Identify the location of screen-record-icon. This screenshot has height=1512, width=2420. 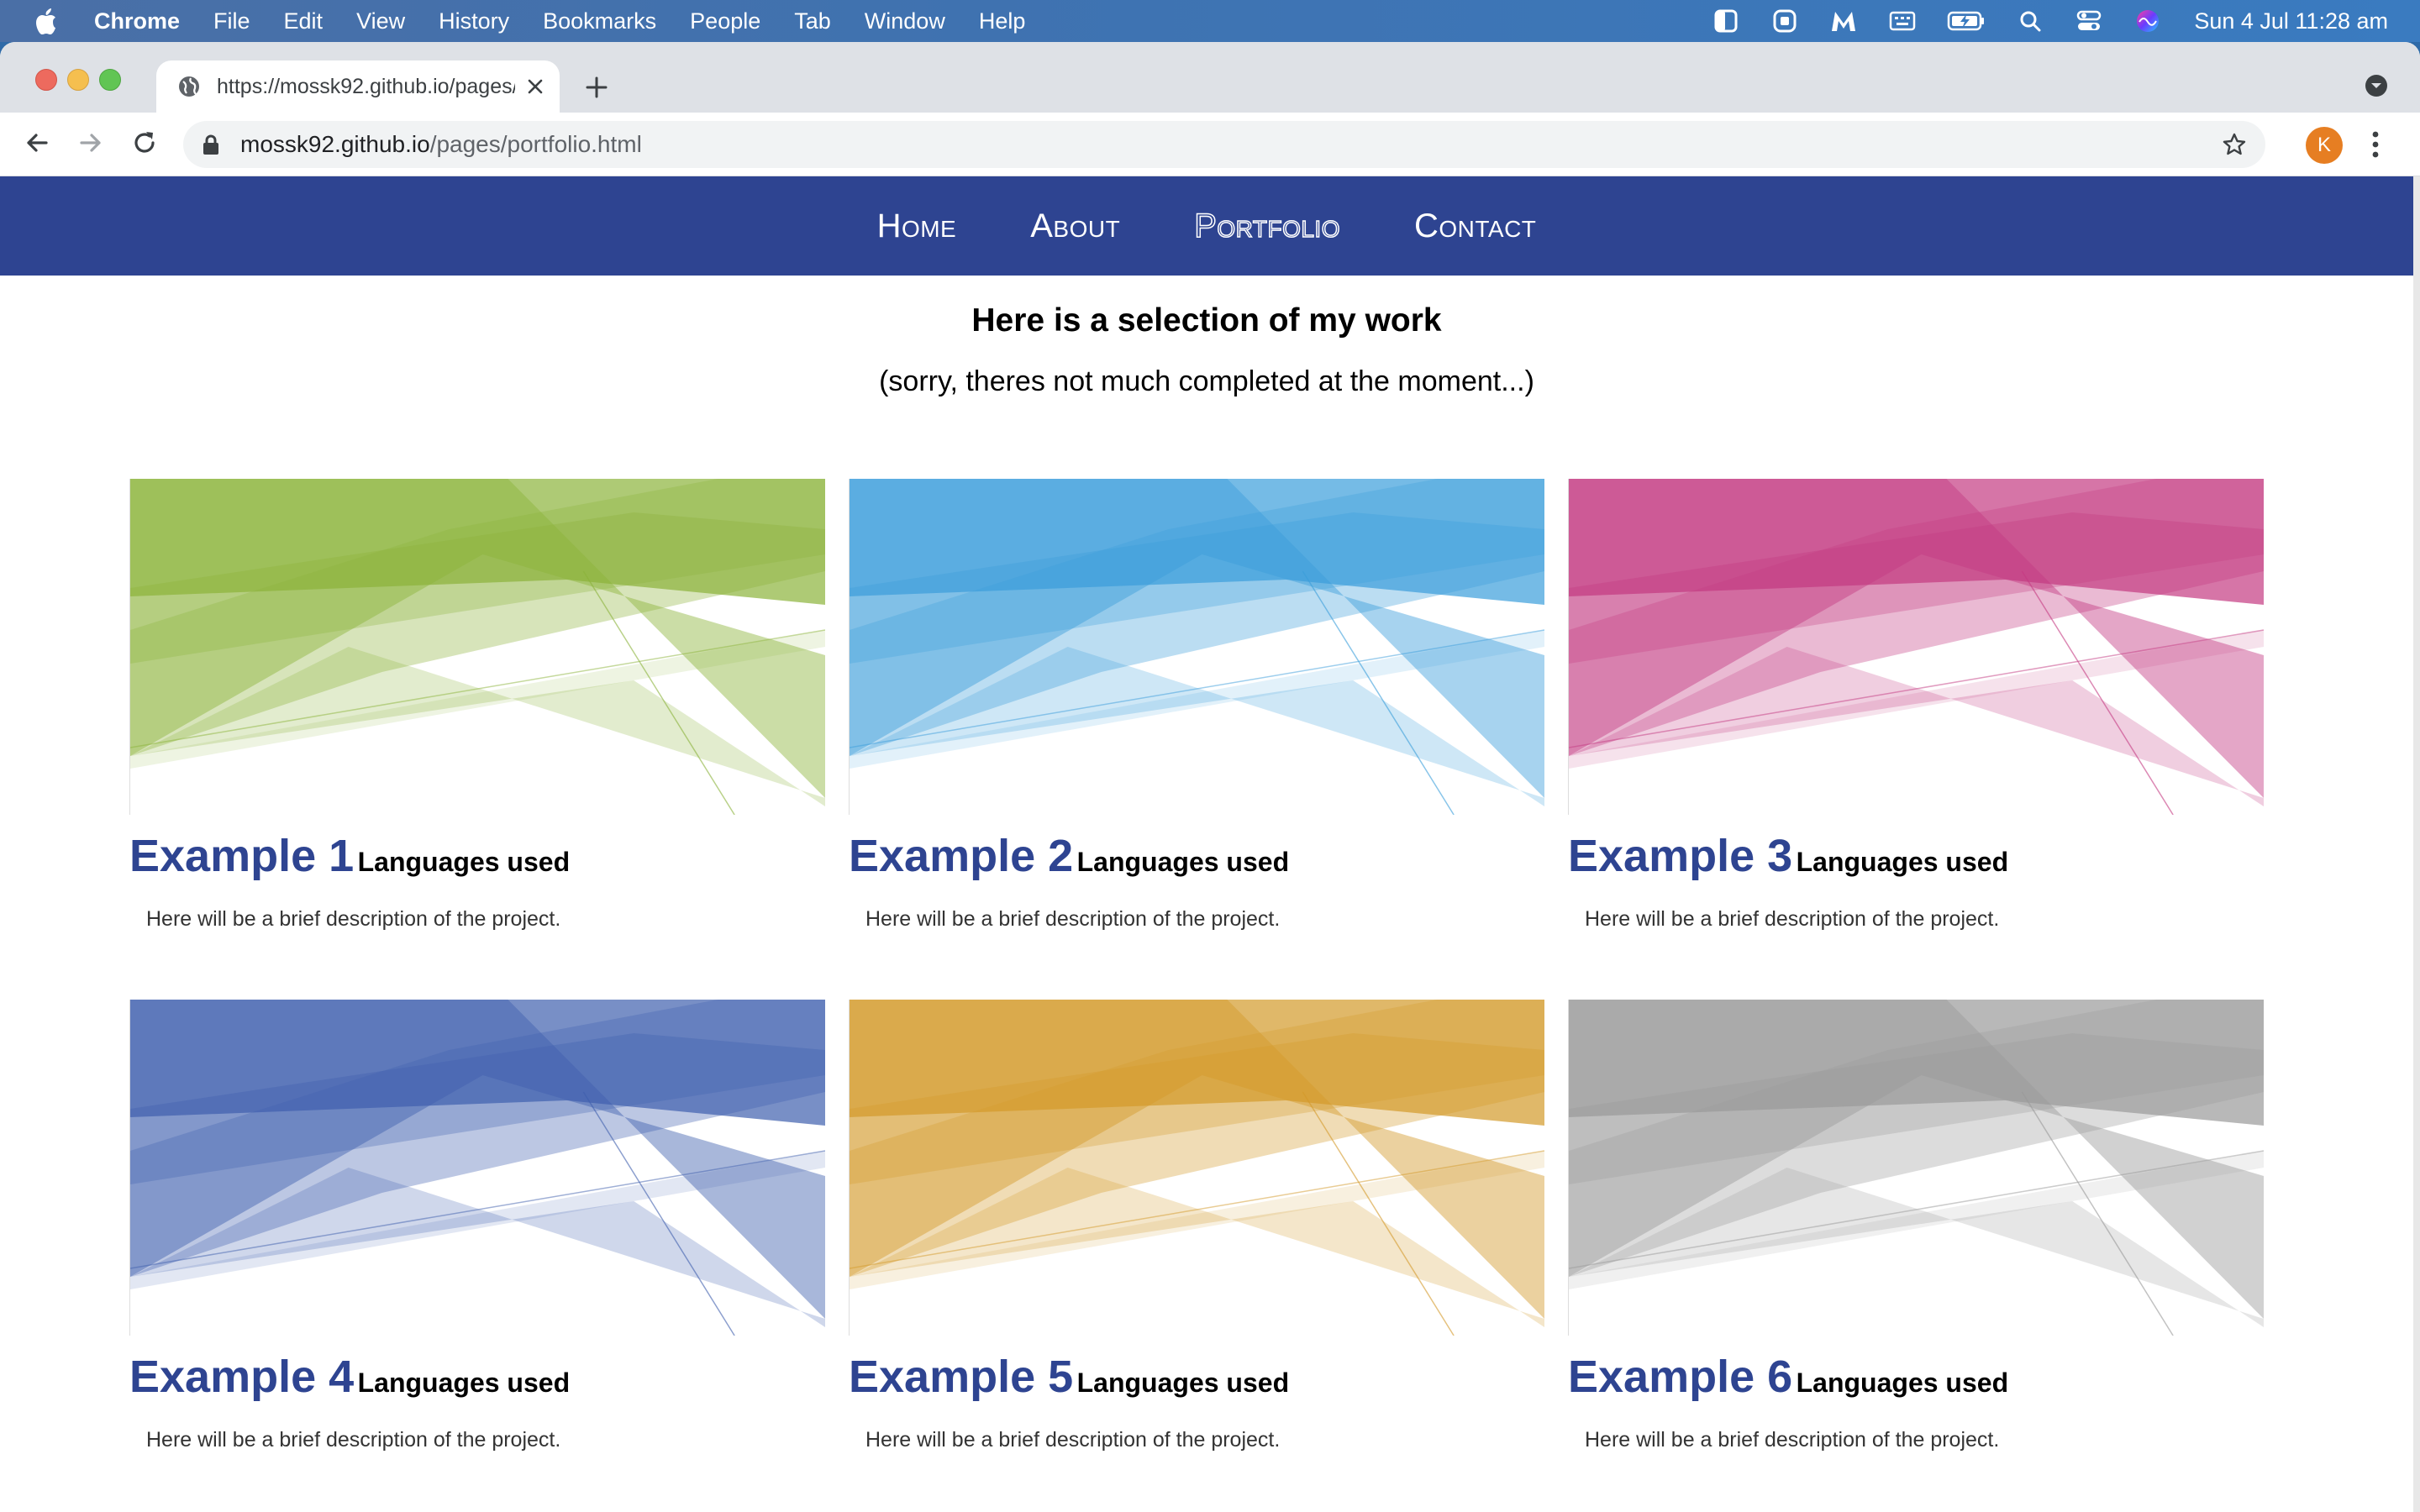
(1785, 21).